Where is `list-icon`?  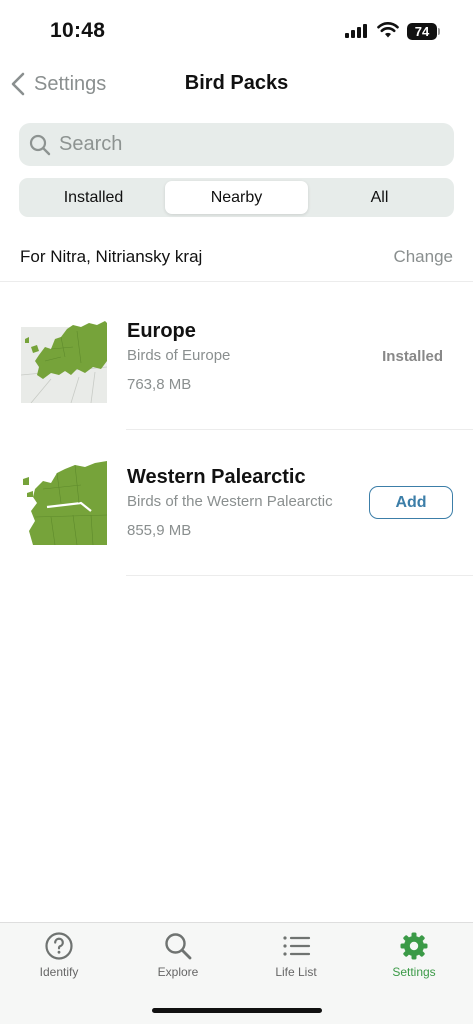 list-icon is located at coordinates (297, 946).